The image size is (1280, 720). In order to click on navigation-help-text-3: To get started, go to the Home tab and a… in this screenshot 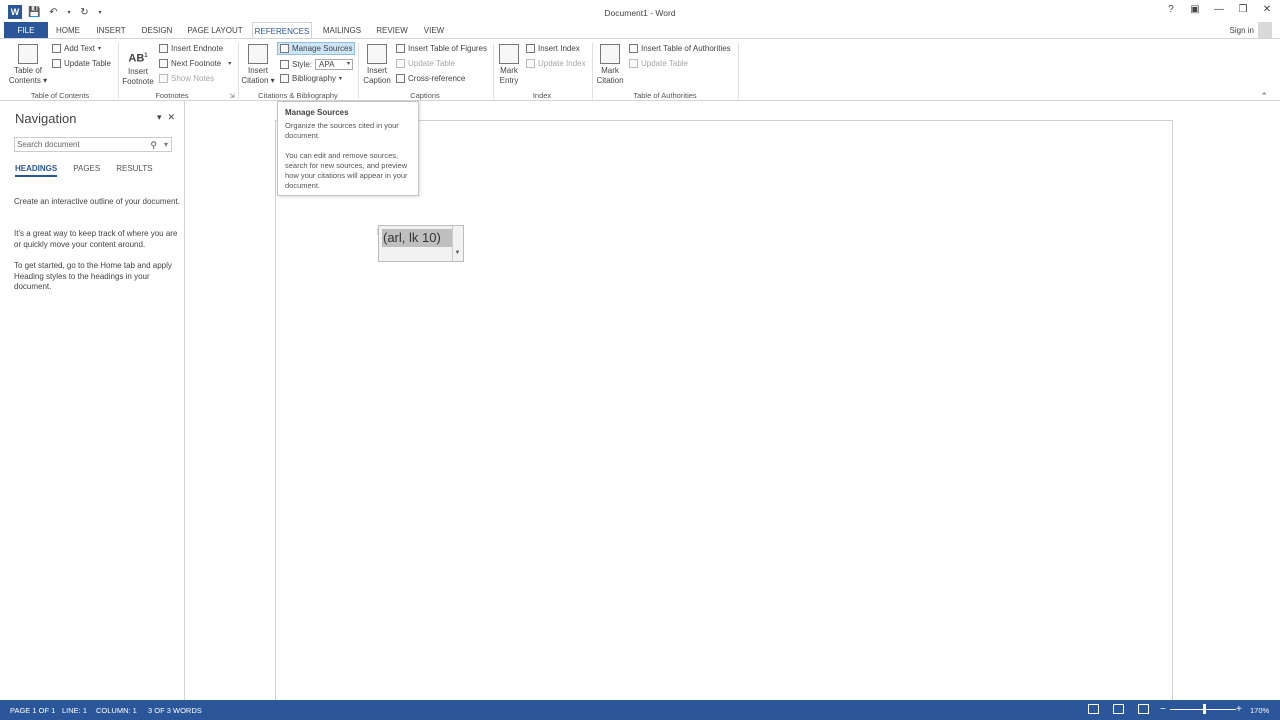, I will do `click(93, 276)`.